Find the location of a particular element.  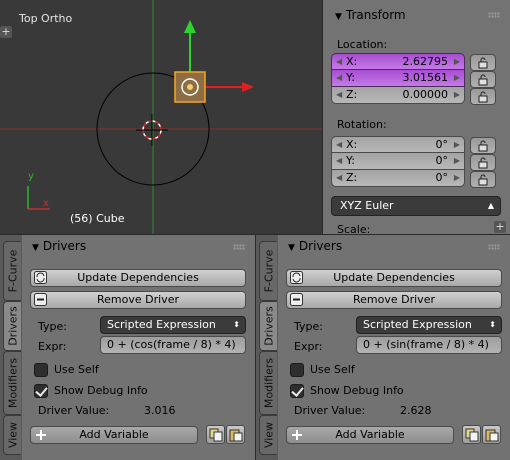

3d-cursor-icon is located at coordinates (152, 130).